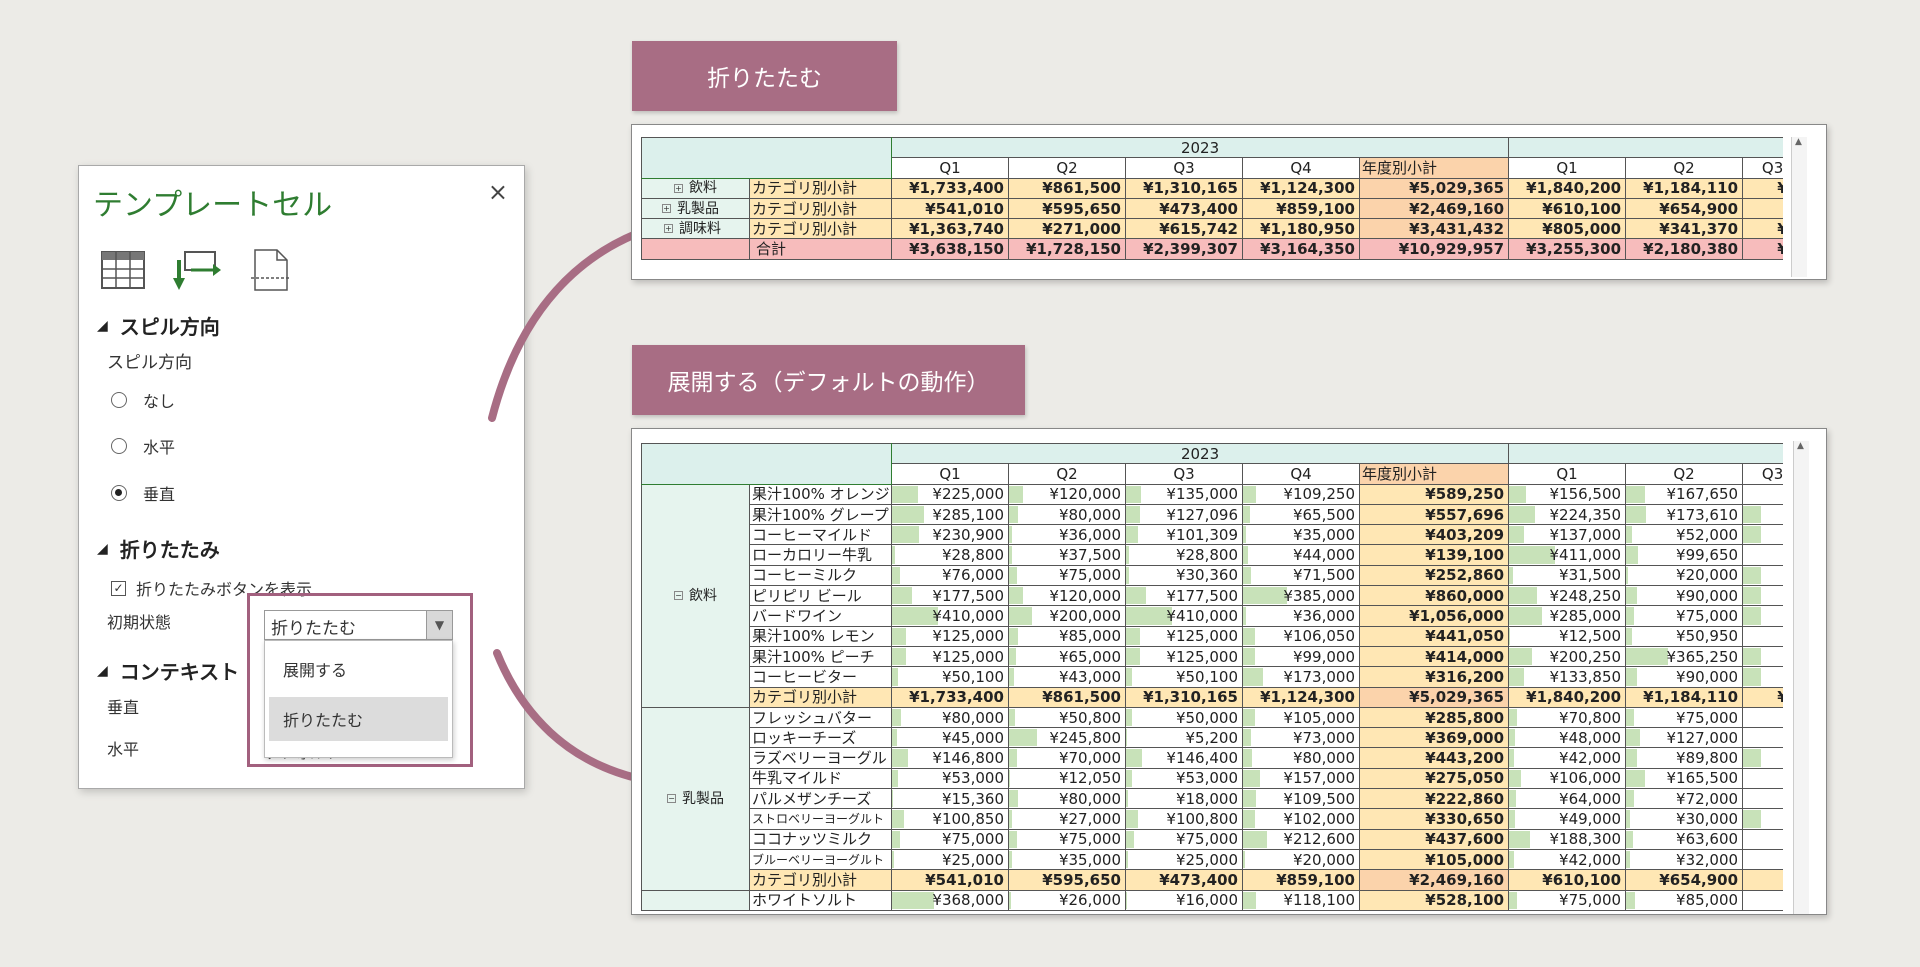 This screenshot has width=1920, height=967. What do you see at coordinates (1434, 859) in the screenshot?
I see `yearly-value: ¥105,000` at bounding box center [1434, 859].